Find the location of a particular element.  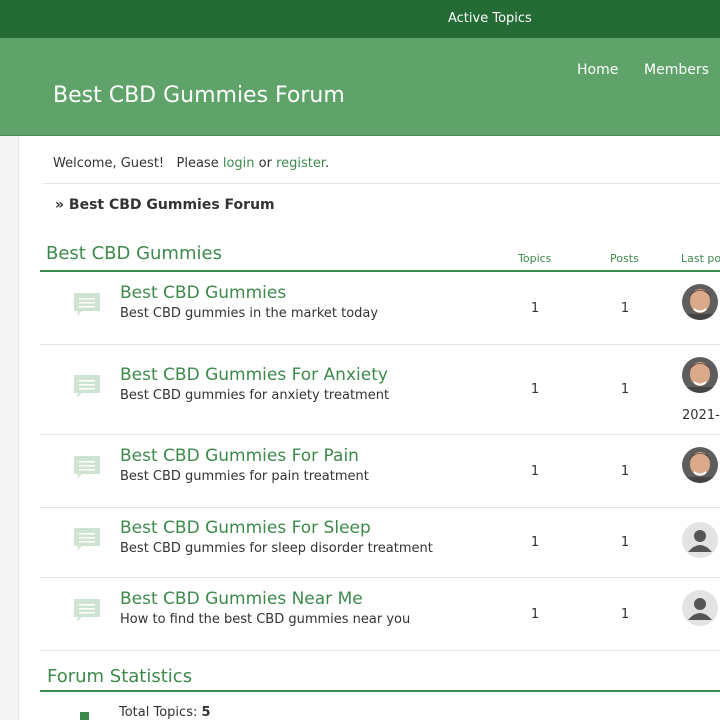

left-sidebar-strip is located at coordinates (9, 428).